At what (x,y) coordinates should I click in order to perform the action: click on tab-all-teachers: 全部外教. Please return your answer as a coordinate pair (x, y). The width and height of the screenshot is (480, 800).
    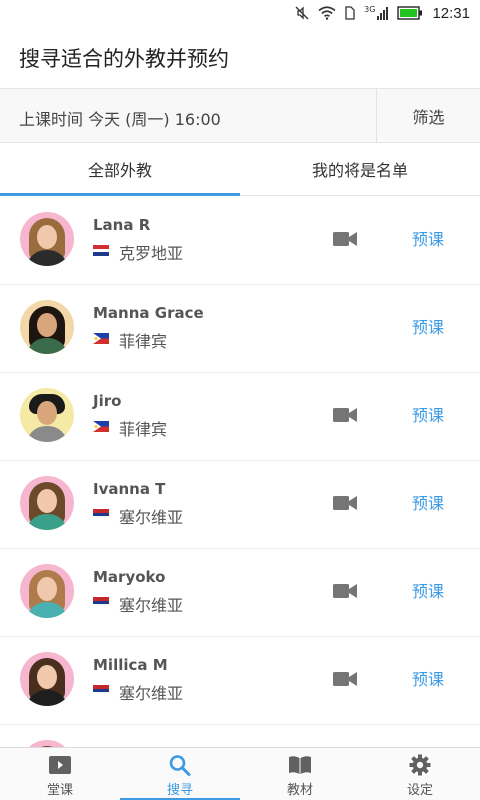
    Looking at the image, I should click on (120, 169).